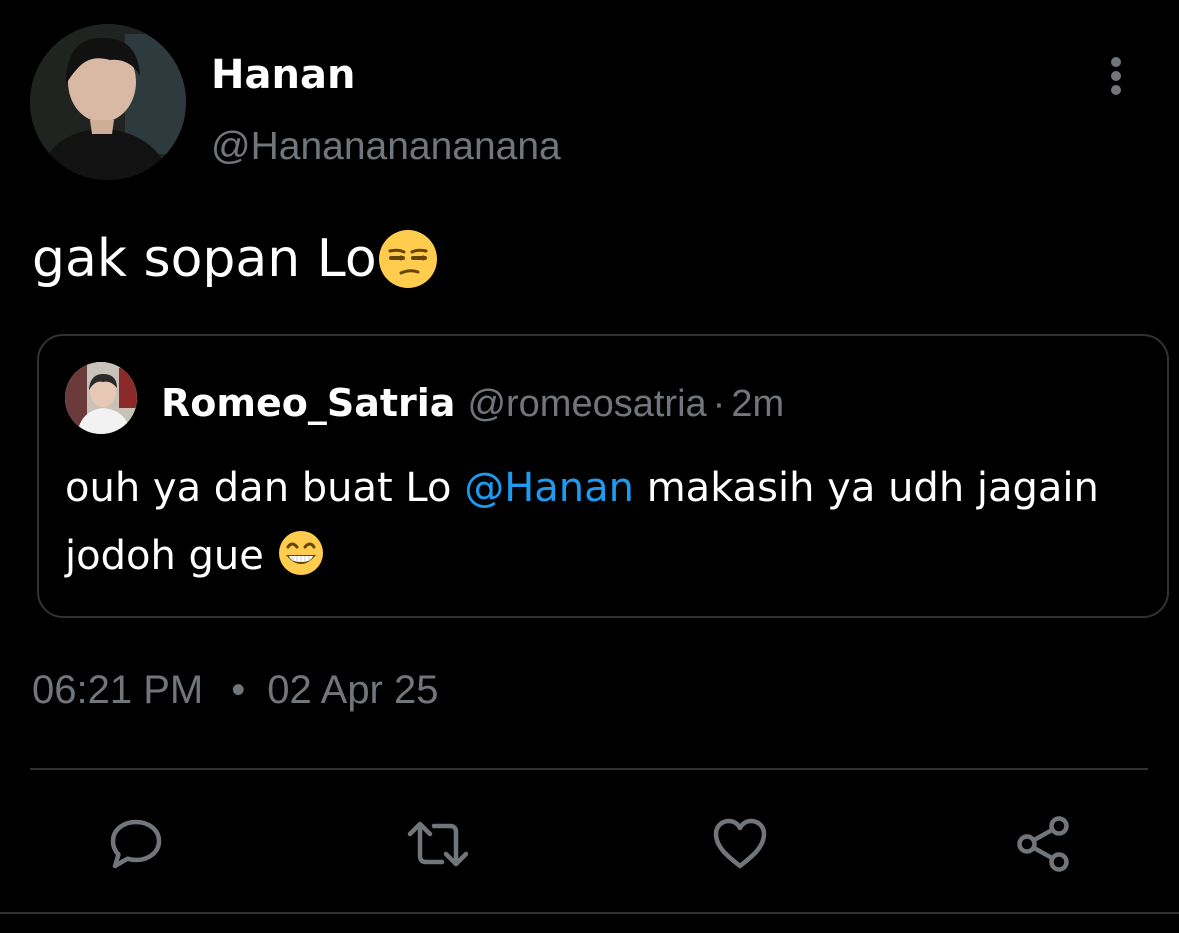  I want to click on tweet-time: 06:21 PM, so click(118, 690).